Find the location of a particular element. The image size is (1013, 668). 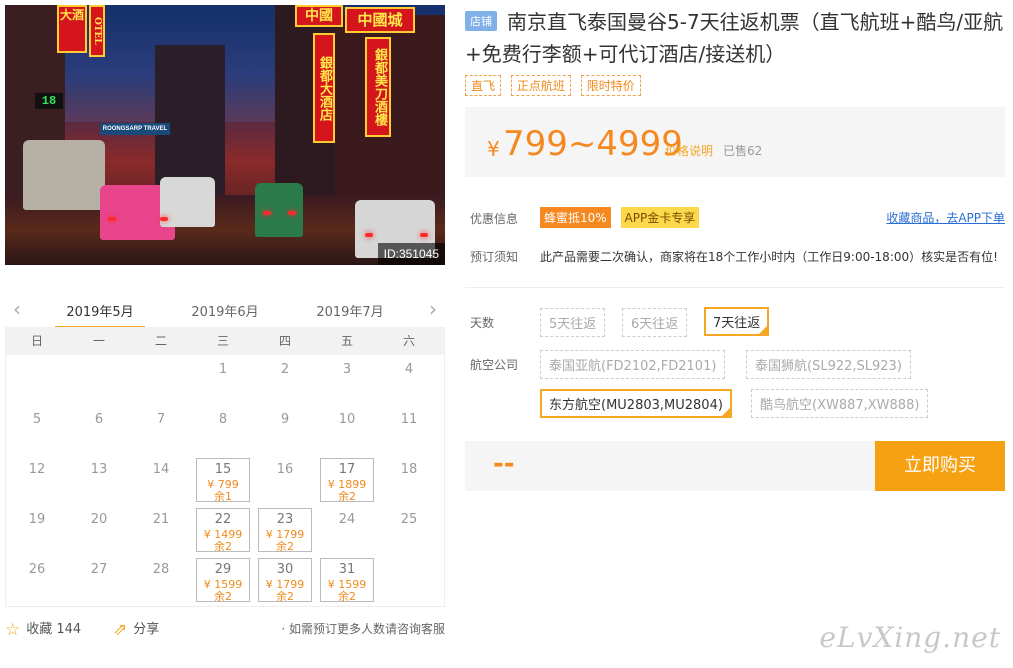

weekday-label: 五 is located at coordinates (346, 341).